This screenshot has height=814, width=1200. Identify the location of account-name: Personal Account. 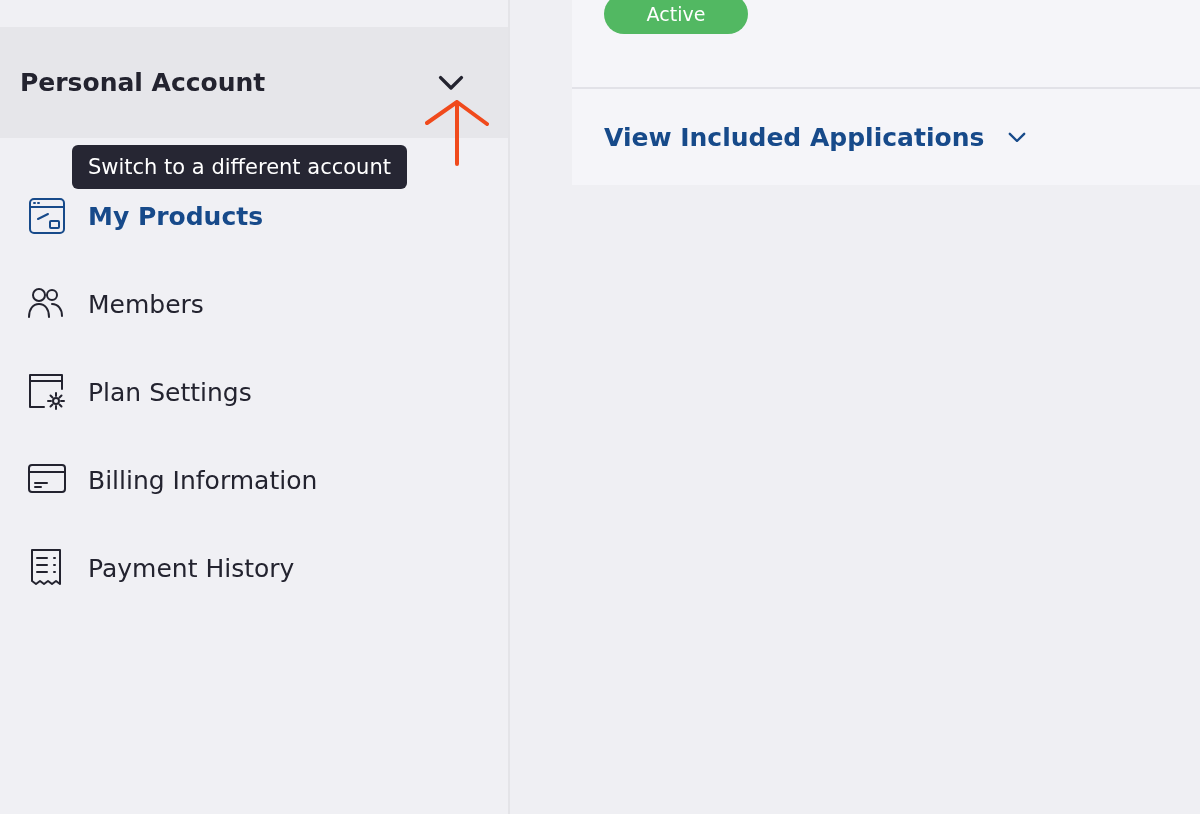
(143, 82).